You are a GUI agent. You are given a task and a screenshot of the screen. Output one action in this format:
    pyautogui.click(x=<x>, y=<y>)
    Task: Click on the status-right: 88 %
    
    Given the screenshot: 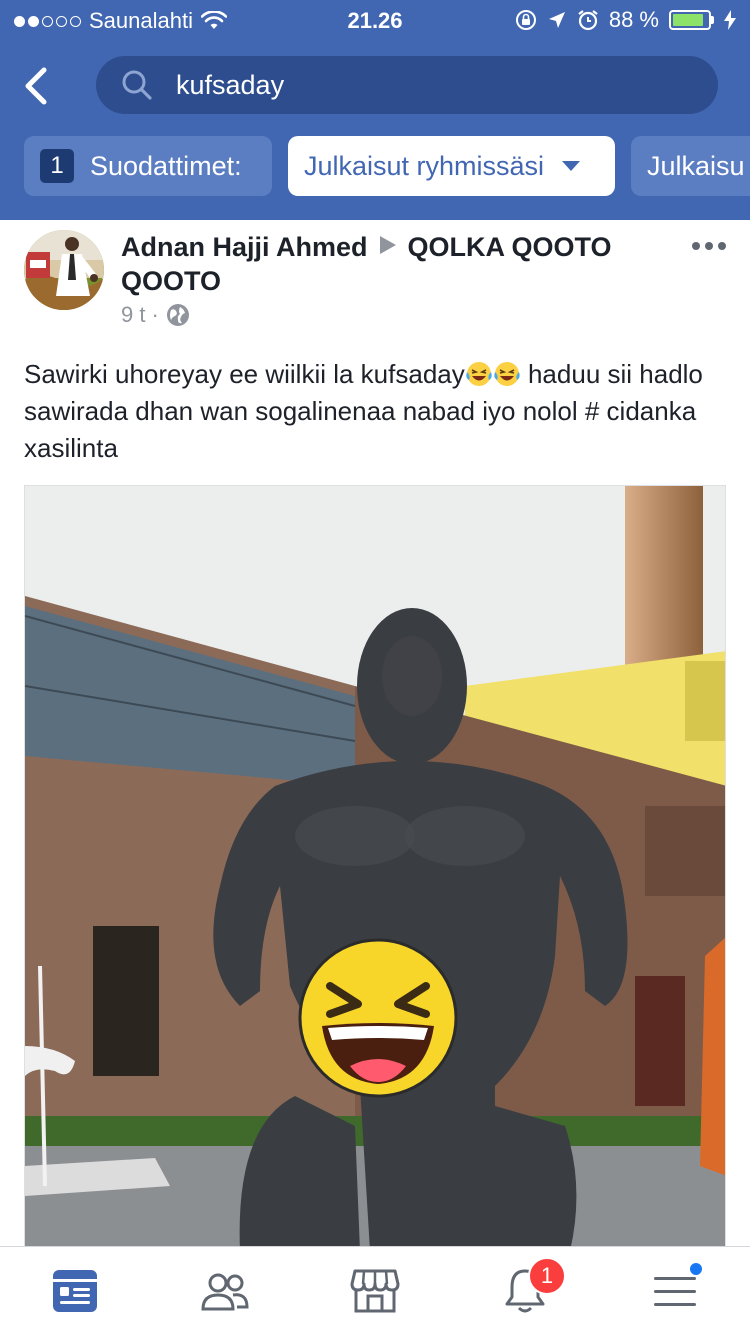 What is the action you would take?
    pyautogui.click(x=625, y=20)
    